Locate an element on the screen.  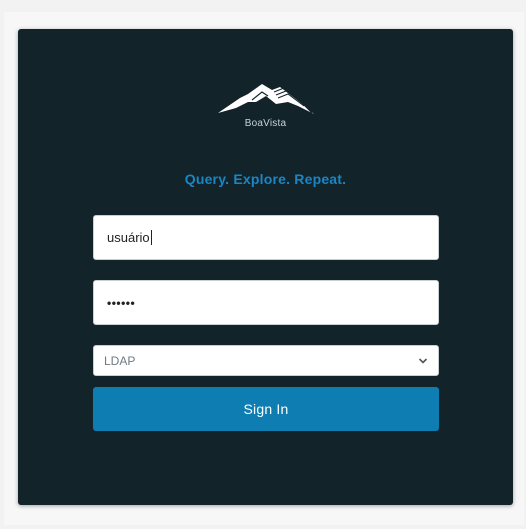
password-input: •••••• is located at coordinates (266, 302).